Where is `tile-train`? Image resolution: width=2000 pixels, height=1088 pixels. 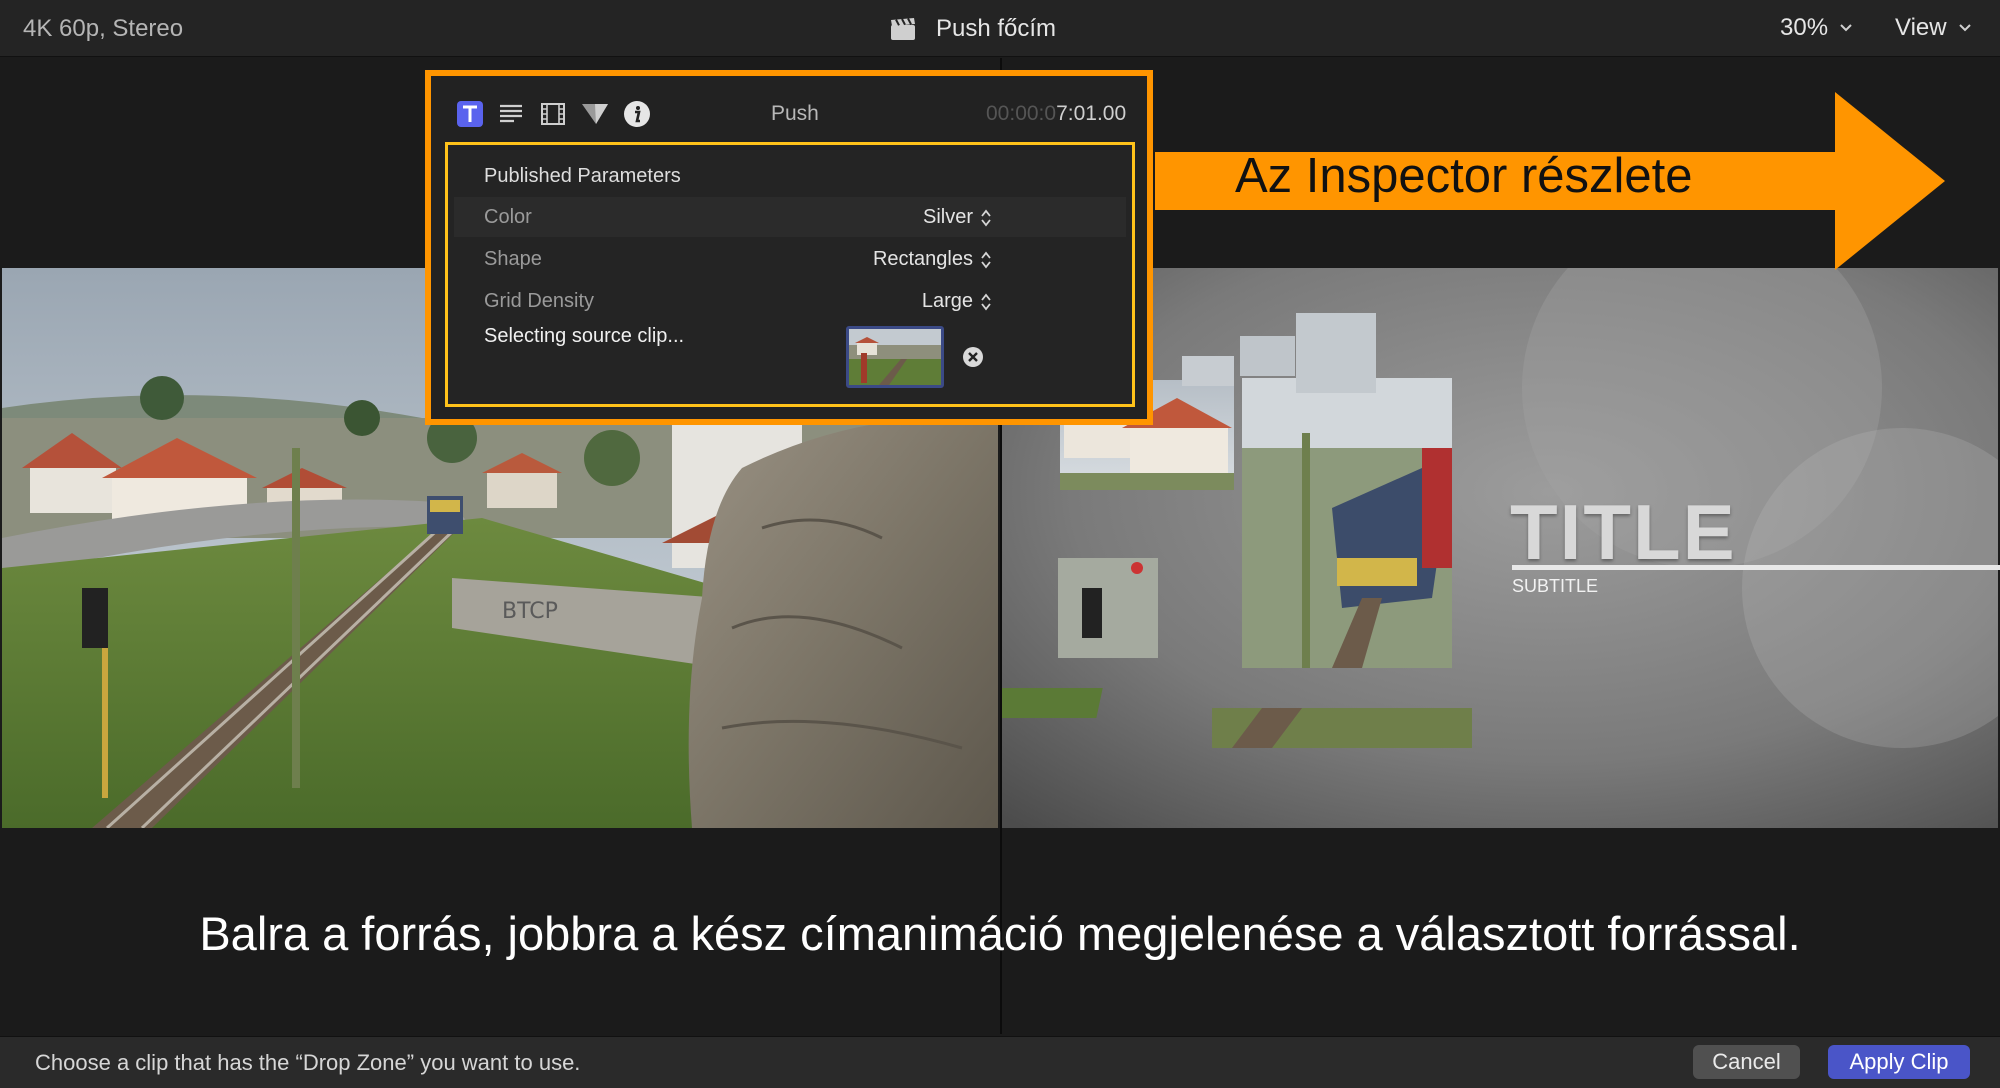 tile-train is located at coordinates (1347, 523).